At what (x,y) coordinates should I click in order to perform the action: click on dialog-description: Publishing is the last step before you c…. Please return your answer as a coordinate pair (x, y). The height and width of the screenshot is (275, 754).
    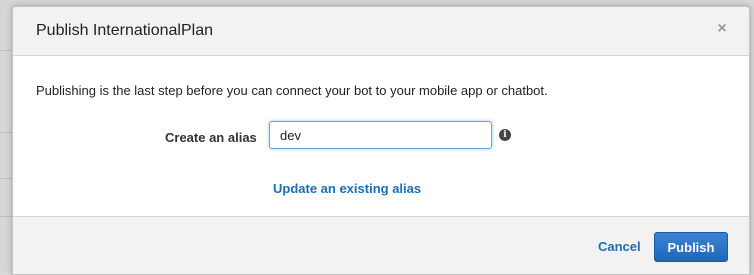
    Looking at the image, I should click on (292, 90).